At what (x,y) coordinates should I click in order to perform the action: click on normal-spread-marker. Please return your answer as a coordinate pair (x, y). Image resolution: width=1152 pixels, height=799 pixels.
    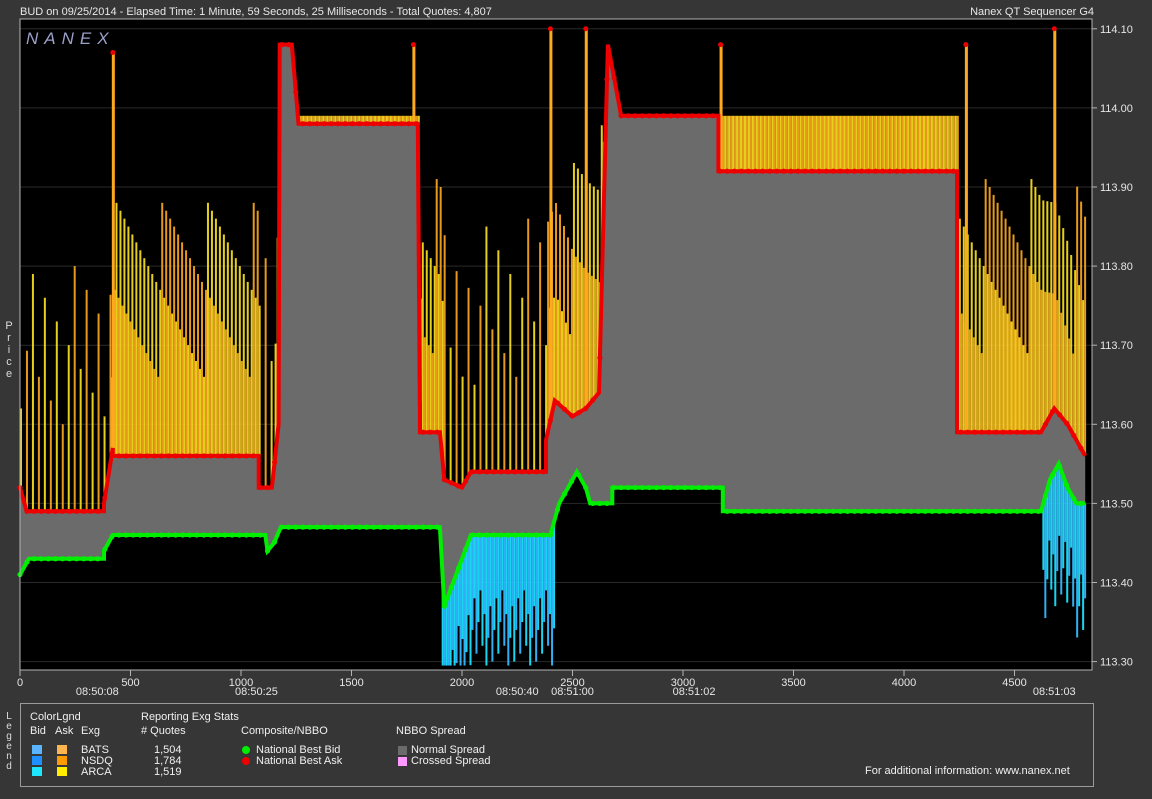
    Looking at the image, I should click on (402, 750).